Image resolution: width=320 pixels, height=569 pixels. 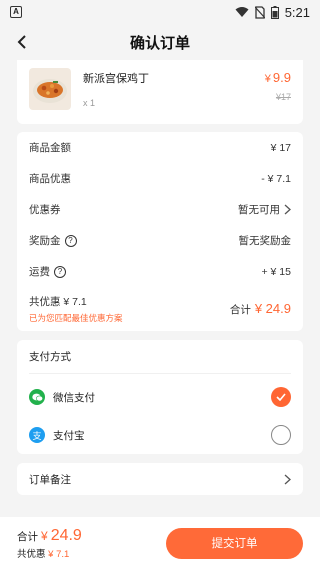 I want to click on header: 确认订单, so click(x=160, y=42).